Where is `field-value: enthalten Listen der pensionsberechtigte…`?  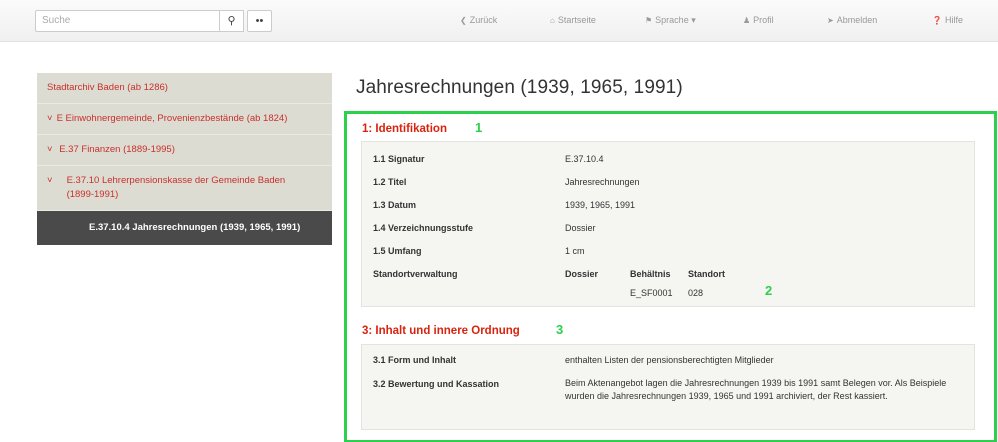
field-value: enthalten Listen der pensionsberechtigte… is located at coordinates (669, 360).